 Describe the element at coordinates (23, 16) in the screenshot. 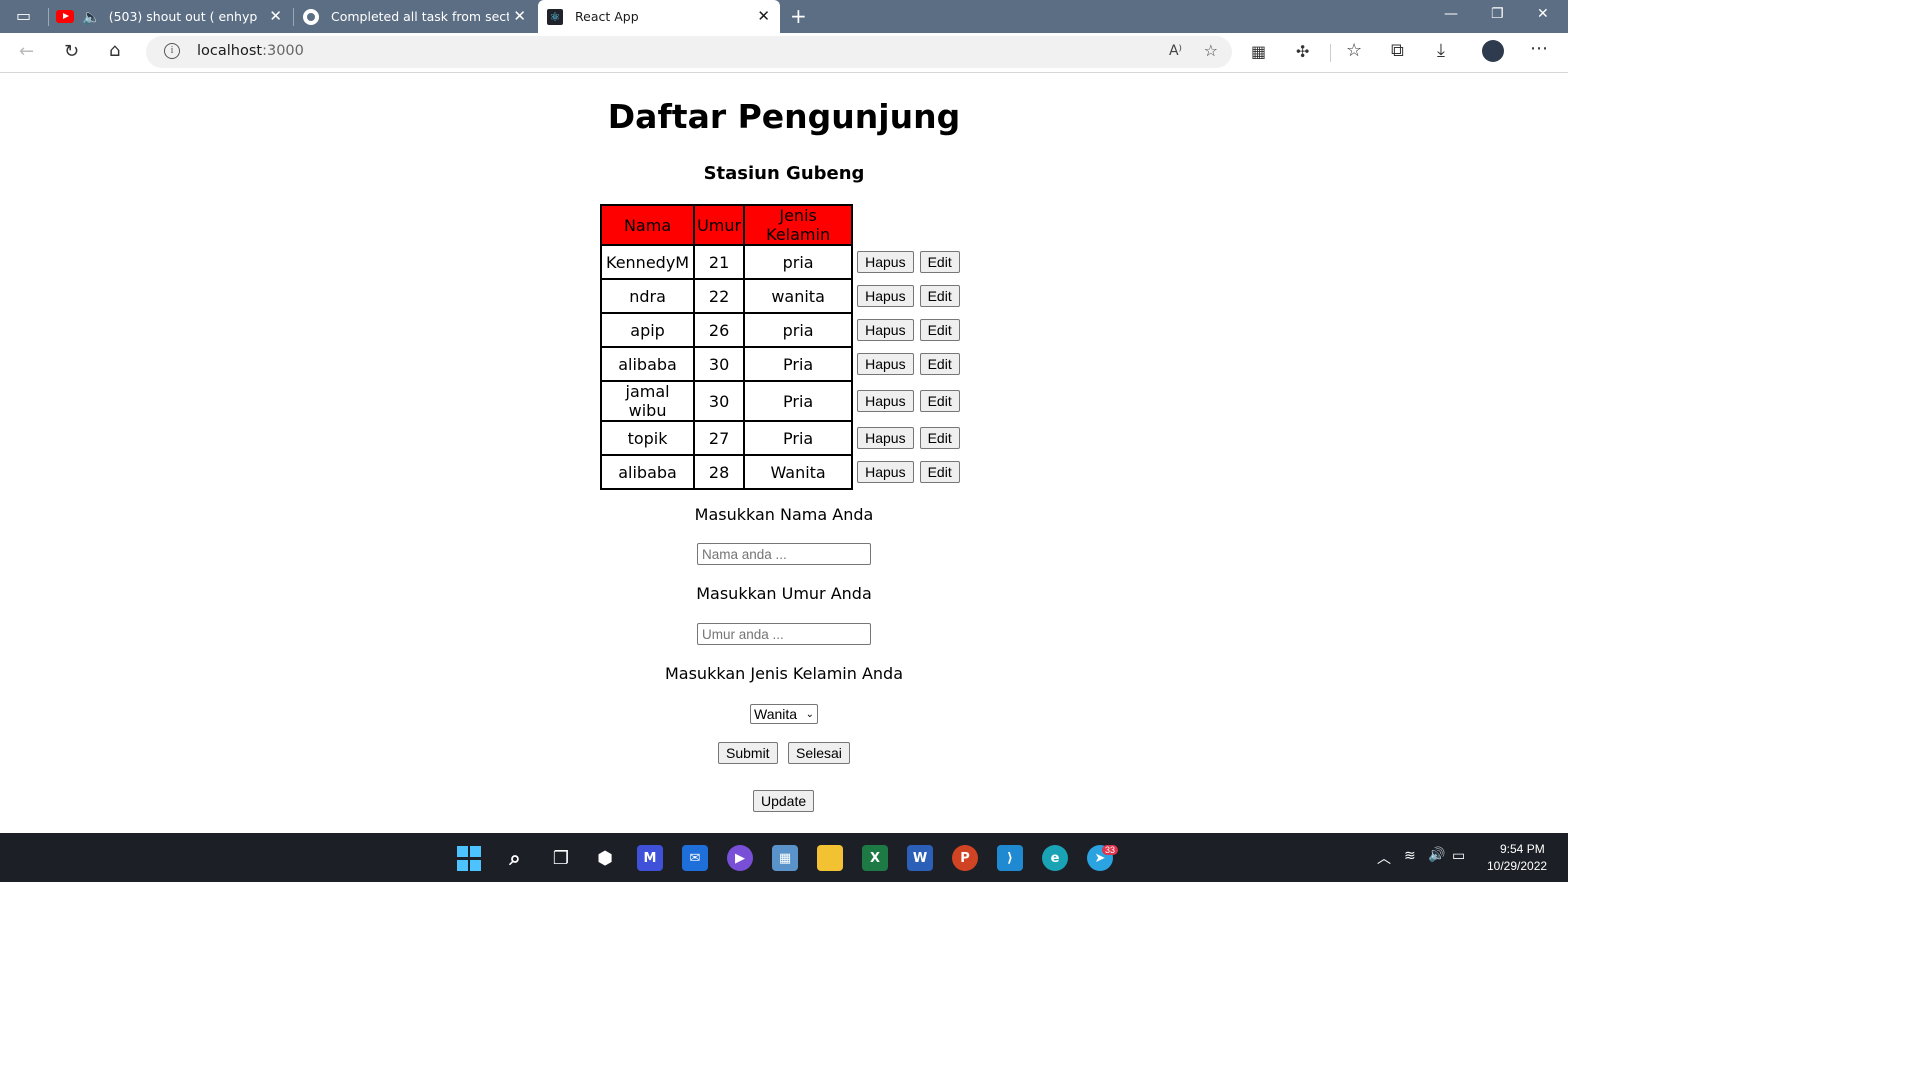

I see `tab-actions-icon: ▭` at that location.